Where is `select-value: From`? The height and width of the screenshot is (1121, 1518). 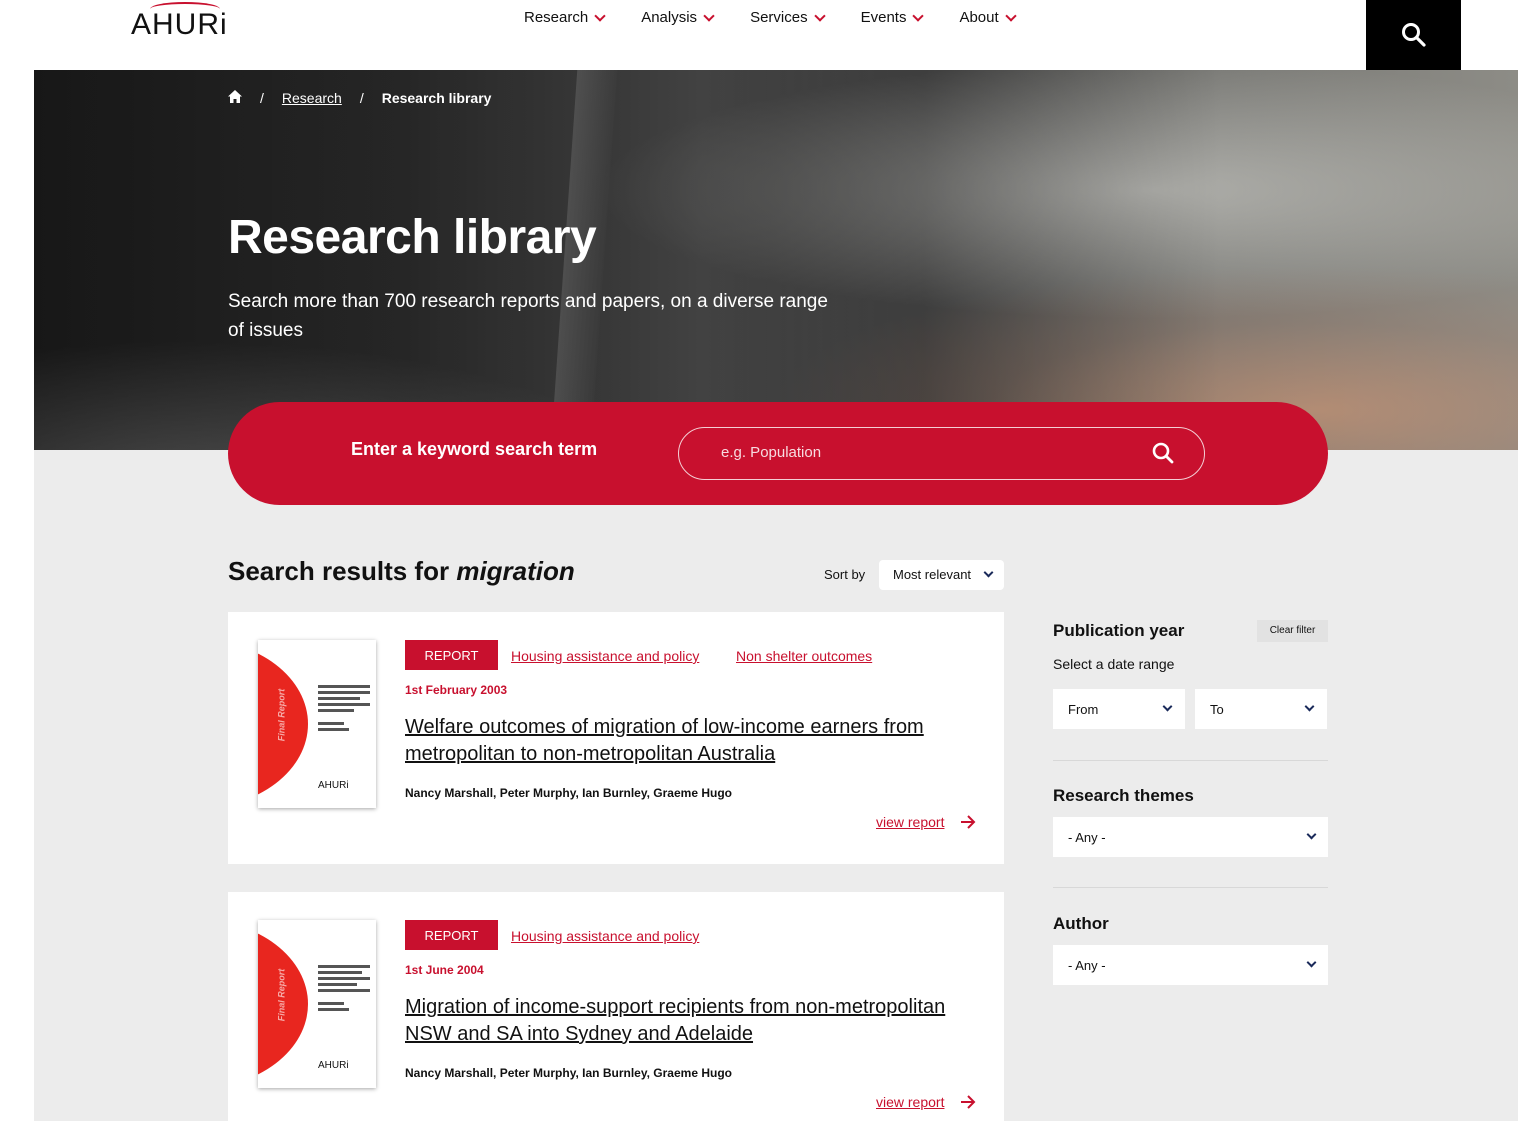 select-value: From is located at coordinates (1083, 709).